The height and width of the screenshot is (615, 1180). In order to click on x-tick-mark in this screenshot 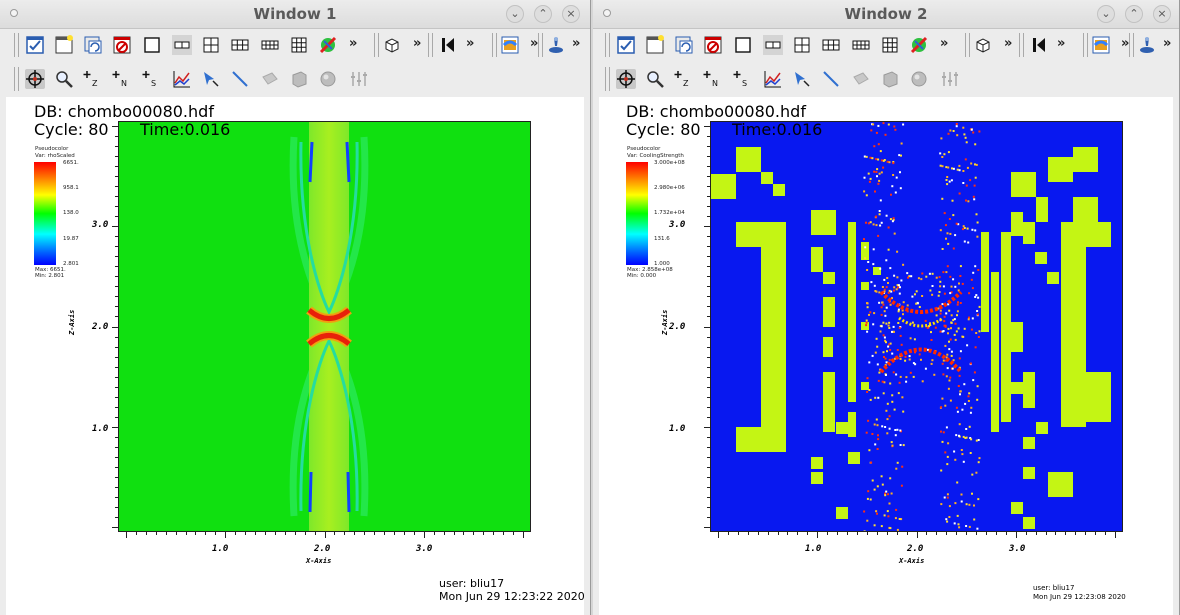, I will do `click(365, 533)`.